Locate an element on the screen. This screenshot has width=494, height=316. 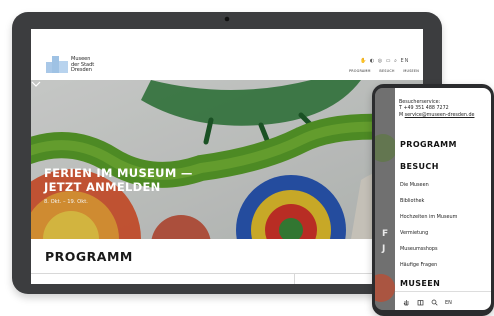
logo-text: Museen der Stadt Dresden is located at coordinates (91, 65).